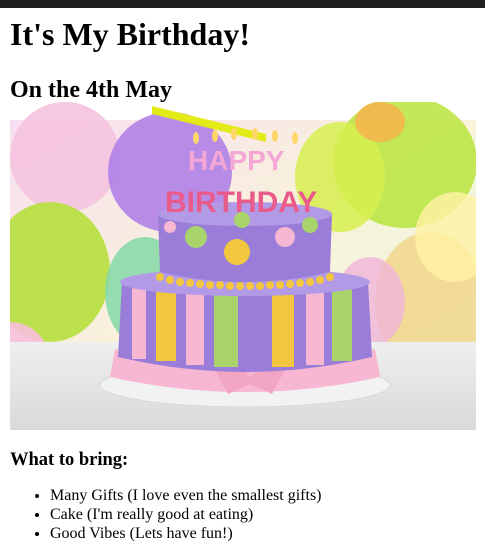  What do you see at coordinates (186, 514) in the screenshot?
I see `list-item: Cake (I'm really good at eating)` at bounding box center [186, 514].